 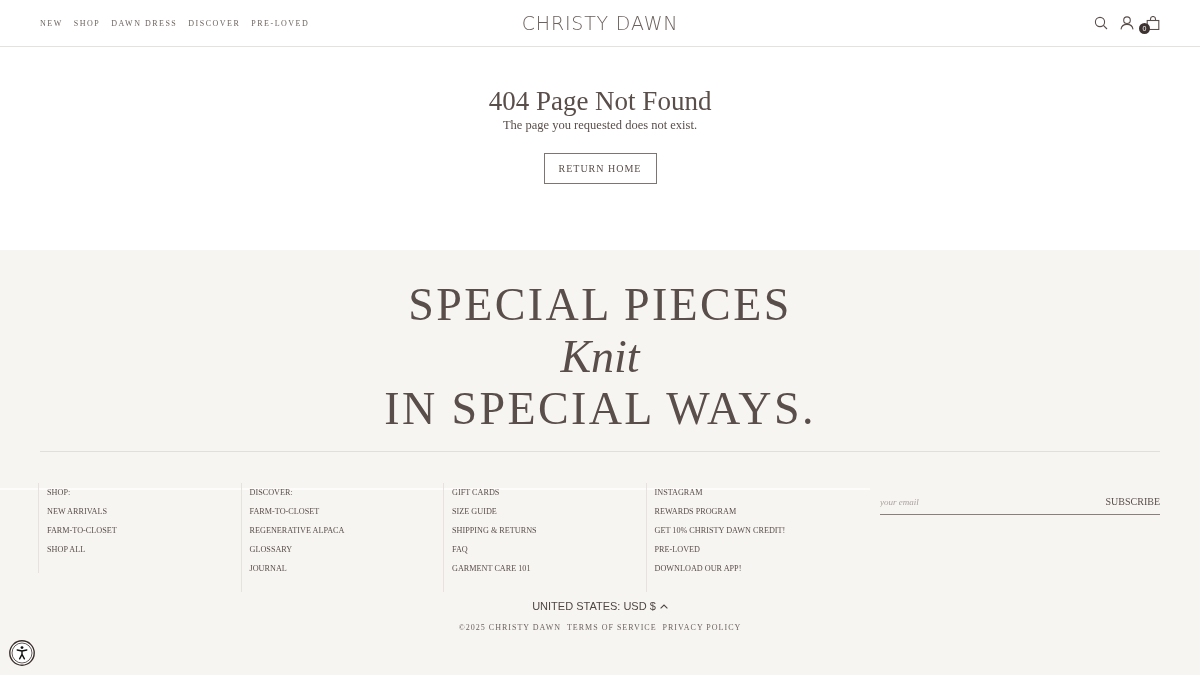 I want to click on footer-link: FAQ, so click(x=460, y=549).